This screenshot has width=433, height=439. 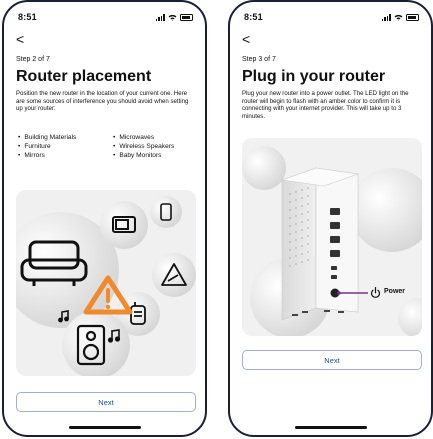 What do you see at coordinates (124, 225) in the screenshot?
I see `microwave-bubble` at bounding box center [124, 225].